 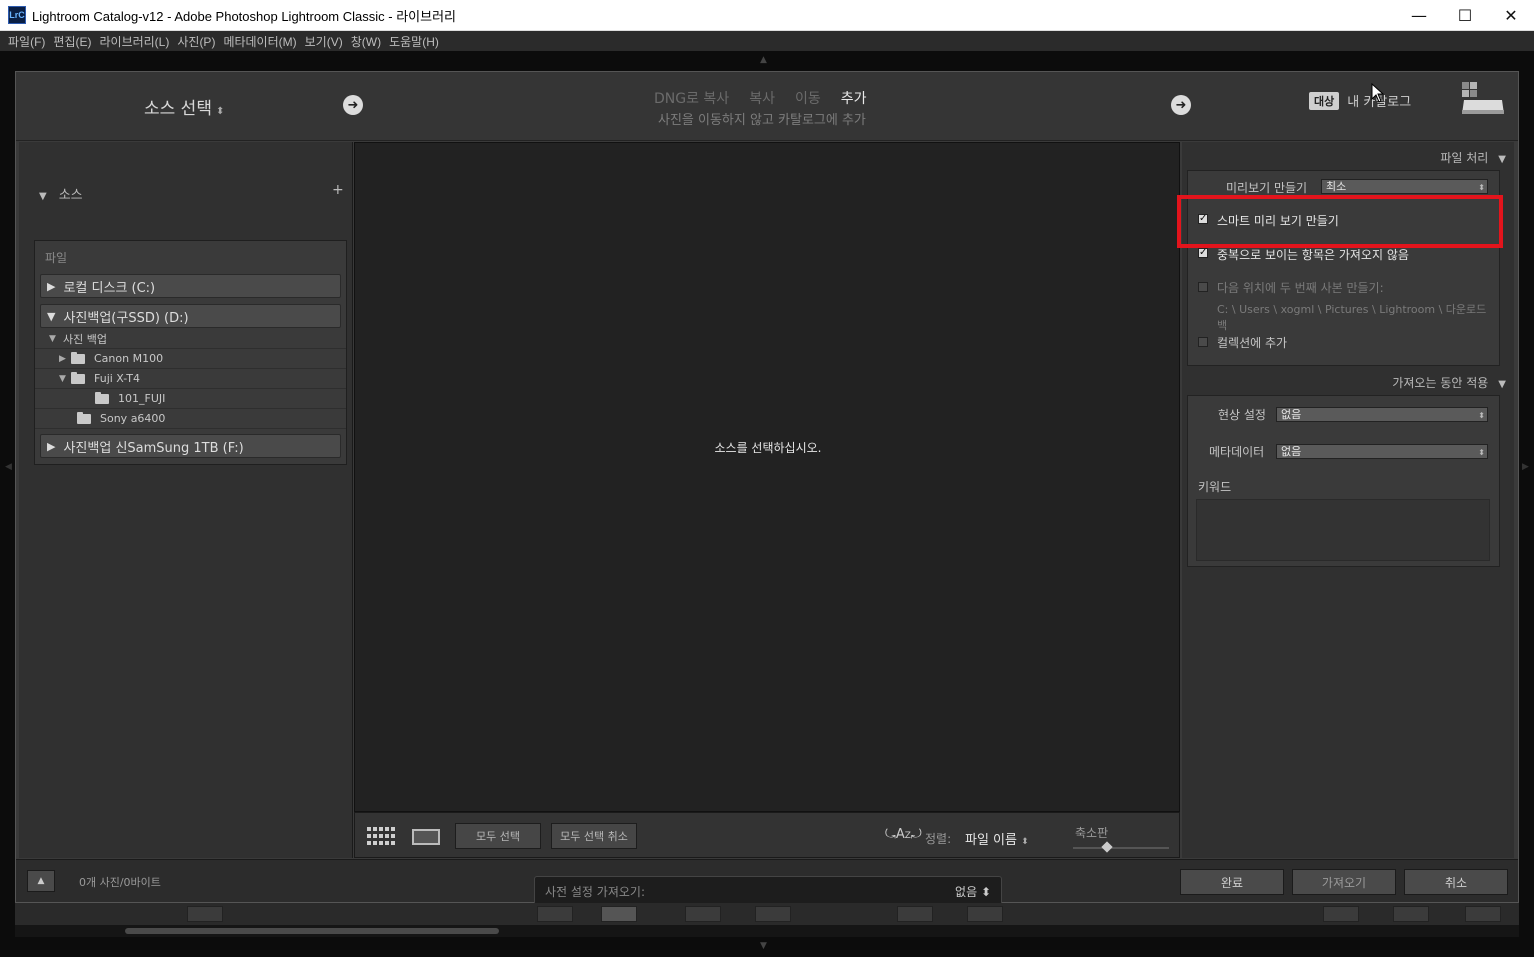 What do you see at coordinates (312, 931) in the screenshot?
I see `scrollbar-thumb` at bounding box center [312, 931].